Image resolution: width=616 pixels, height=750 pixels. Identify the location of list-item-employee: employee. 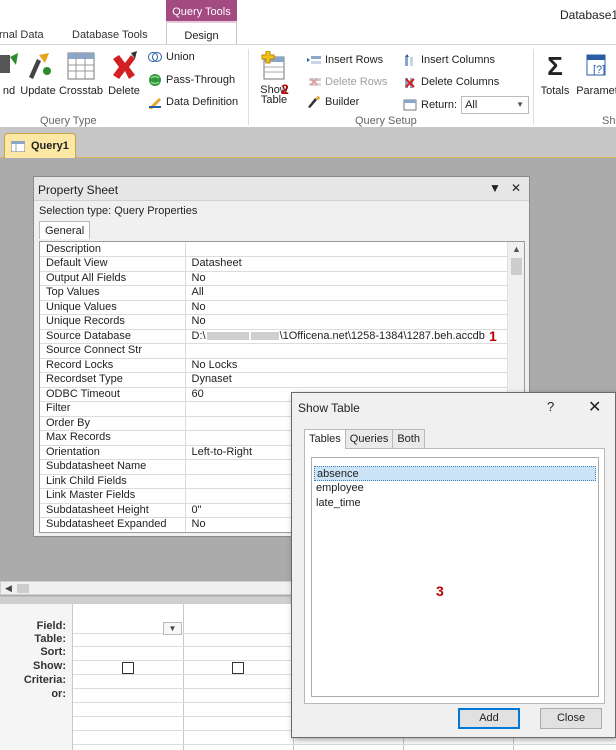
(455, 488).